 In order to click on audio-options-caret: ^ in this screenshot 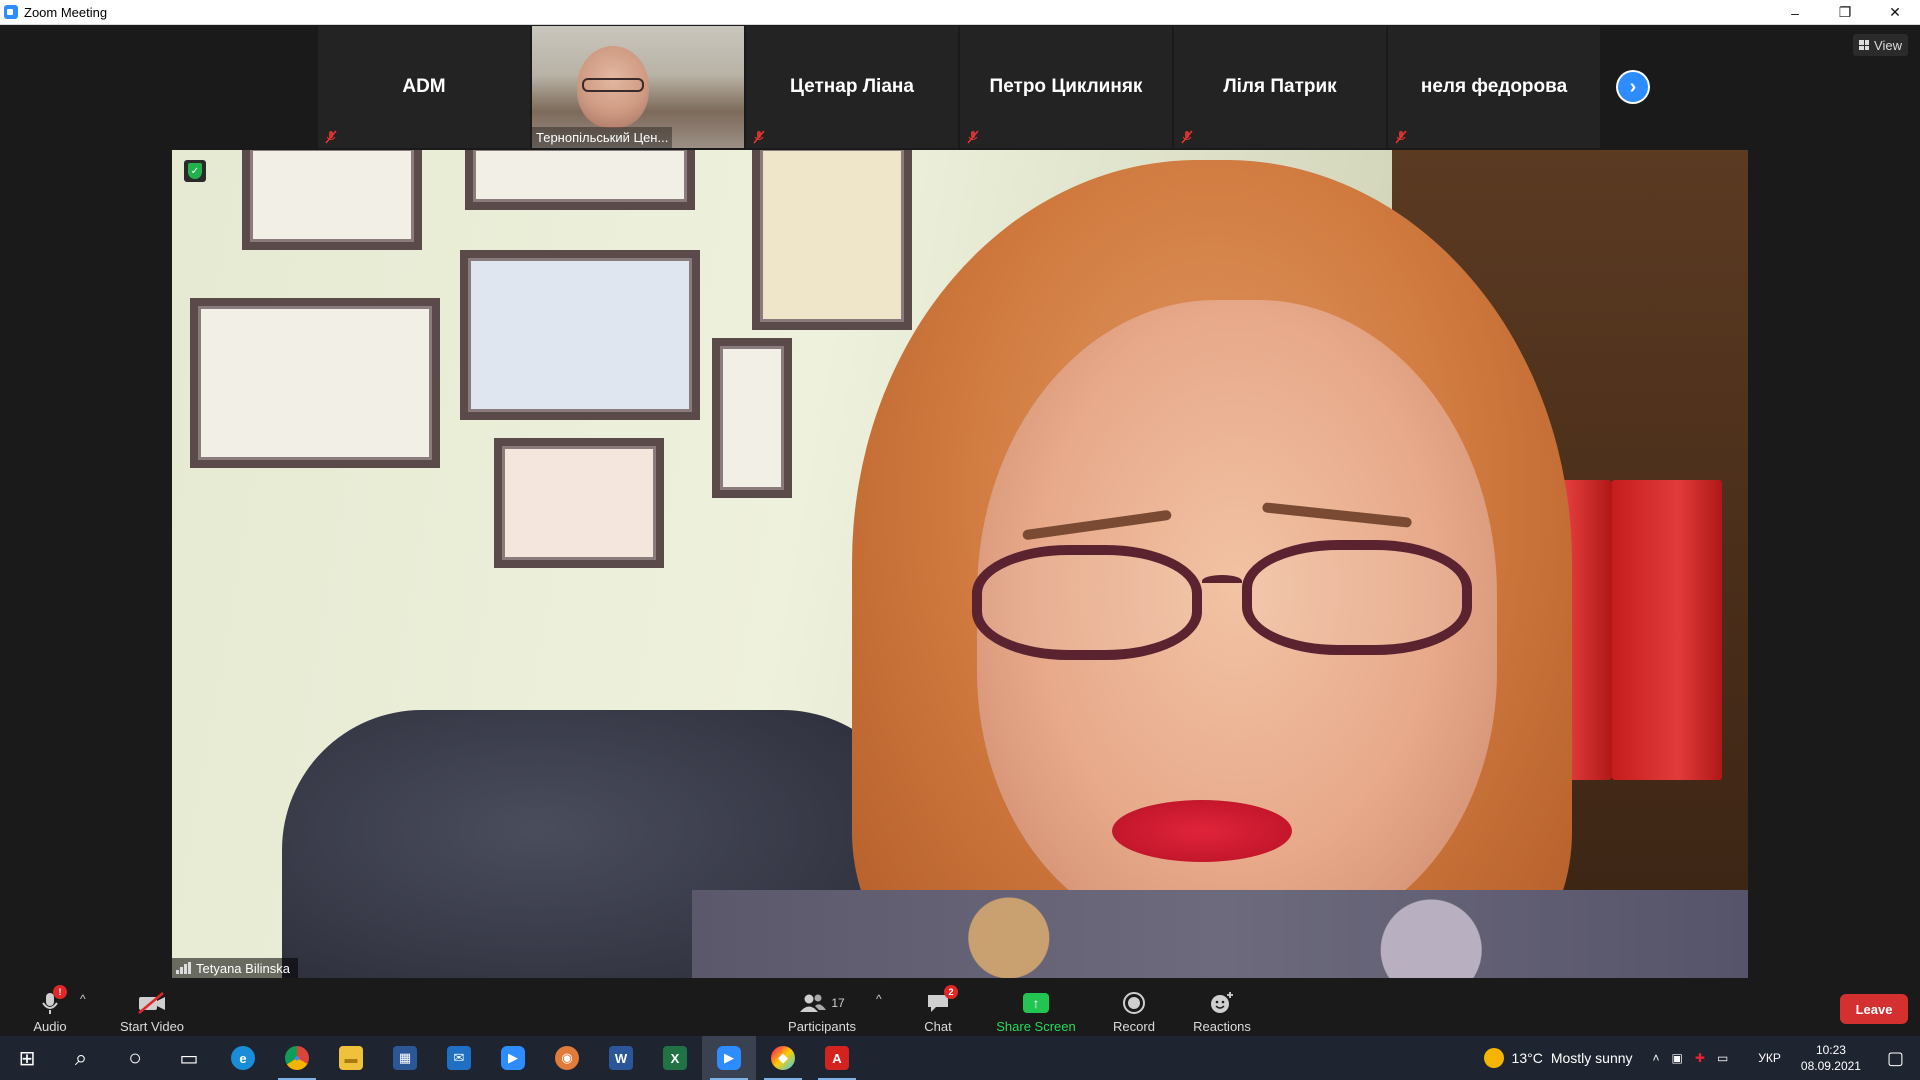, I will do `click(83, 999)`.